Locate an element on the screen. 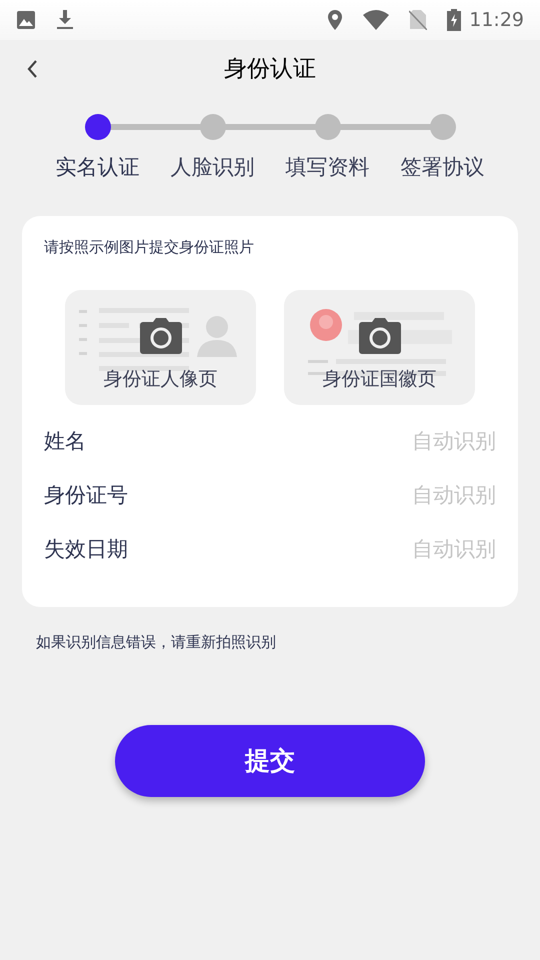 This screenshot has height=960, width=540. step-label: 填写资料 is located at coordinates (328, 167).